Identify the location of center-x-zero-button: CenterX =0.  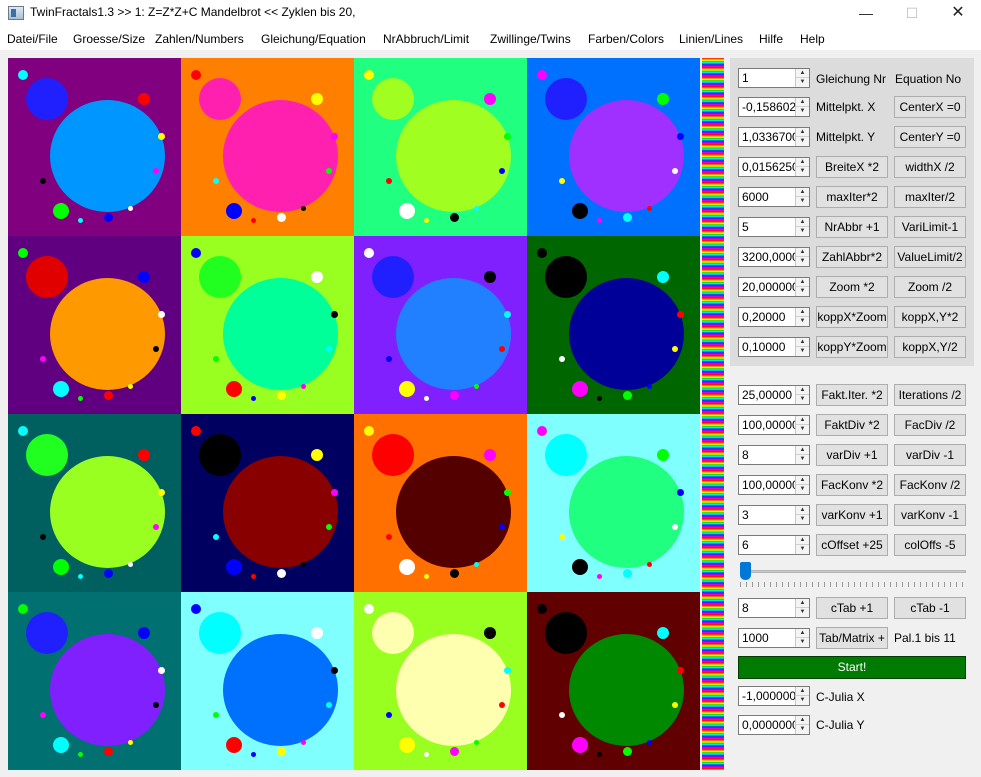
(930, 107).